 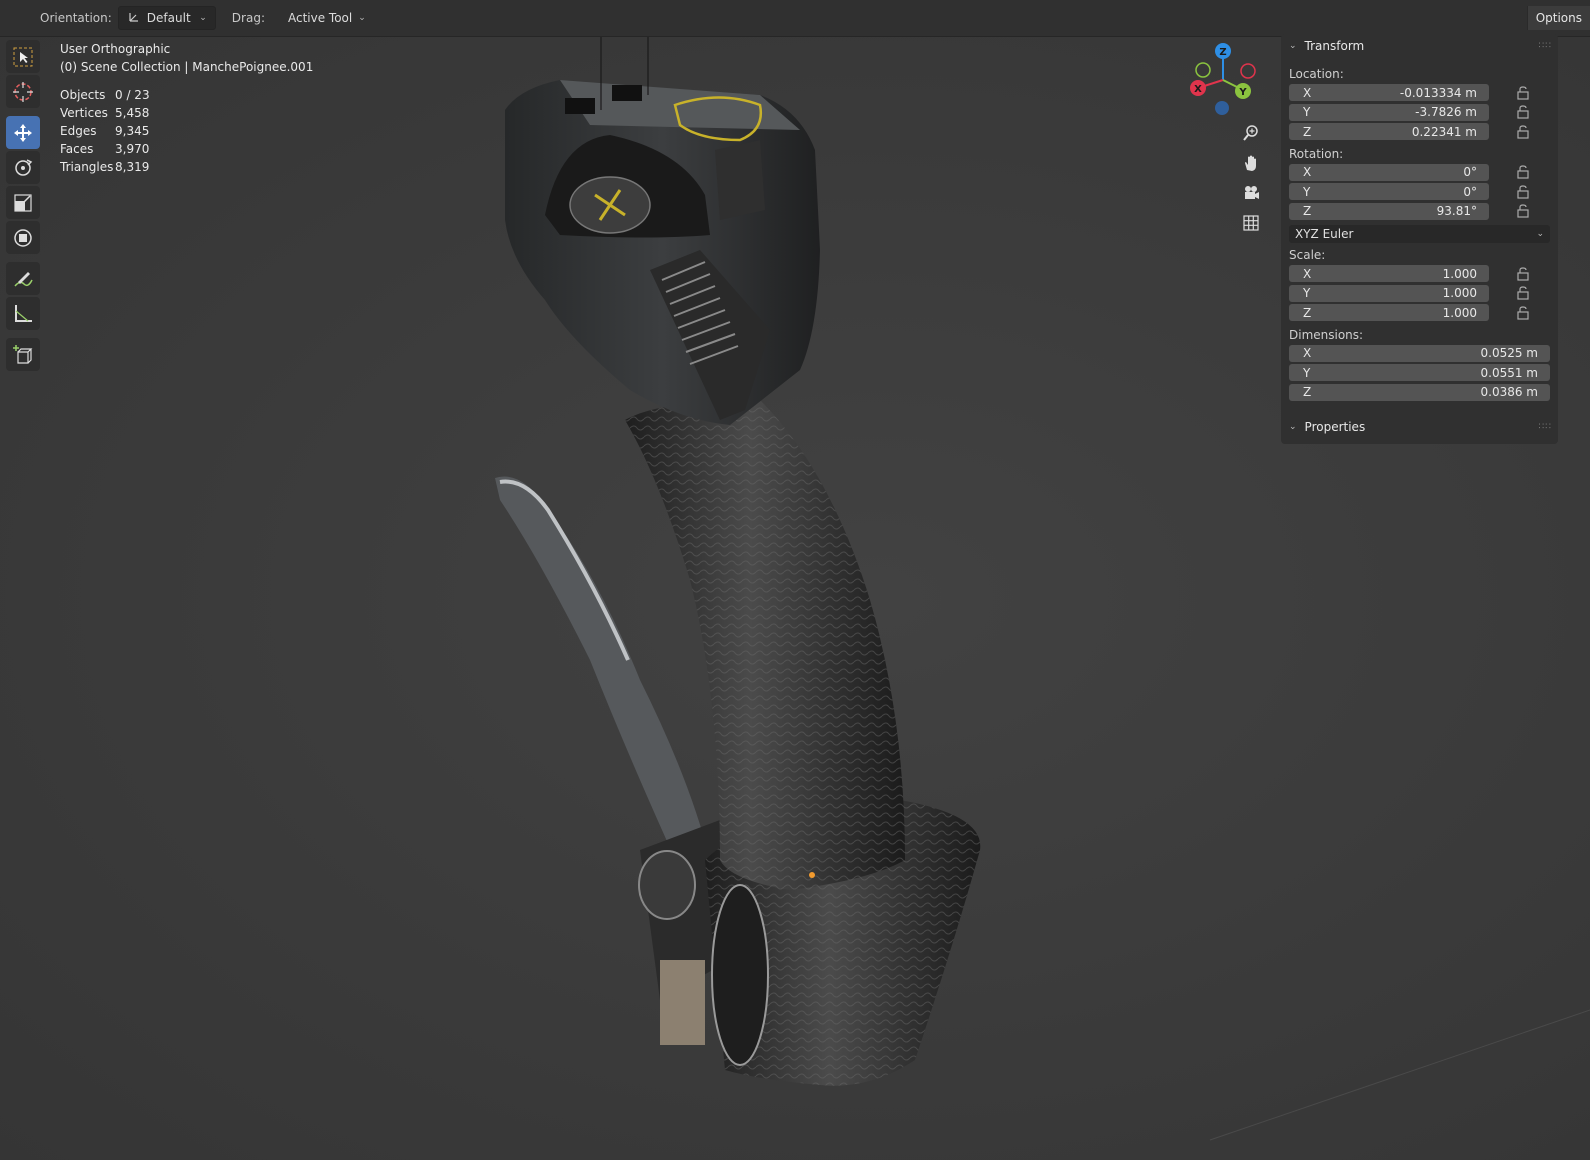 What do you see at coordinates (1326, 334) in the screenshot?
I see `dimensions-label: Dimensions:` at bounding box center [1326, 334].